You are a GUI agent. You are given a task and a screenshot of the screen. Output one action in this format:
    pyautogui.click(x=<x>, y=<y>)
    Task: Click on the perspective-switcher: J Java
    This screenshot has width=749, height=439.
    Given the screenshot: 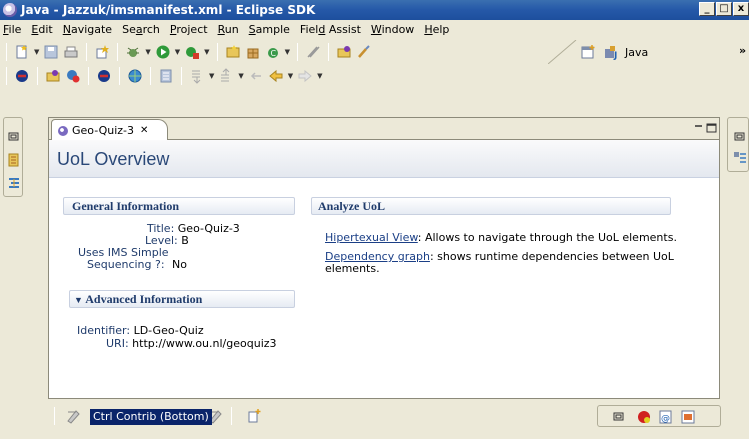 What is the action you would take?
    pyautogui.click(x=613, y=52)
    